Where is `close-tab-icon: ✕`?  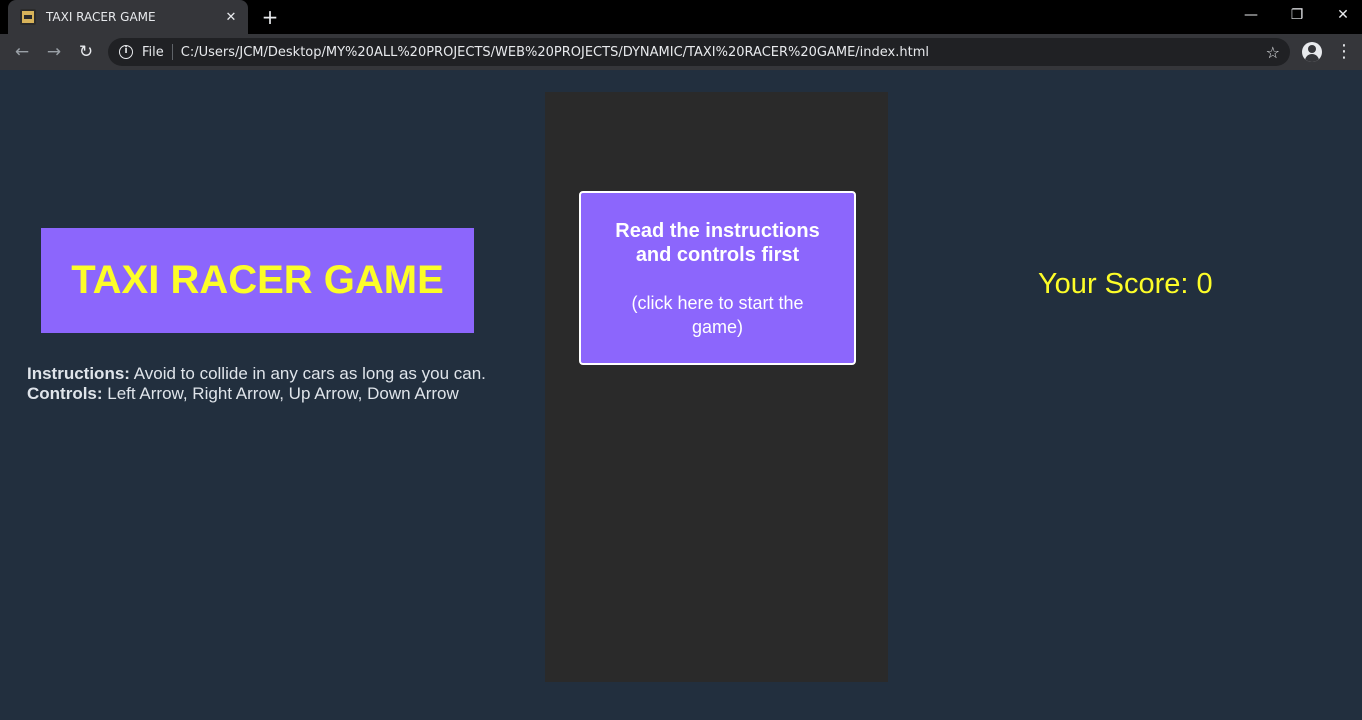 close-tab-icon: ✕ is located at coordinates (231, 17).